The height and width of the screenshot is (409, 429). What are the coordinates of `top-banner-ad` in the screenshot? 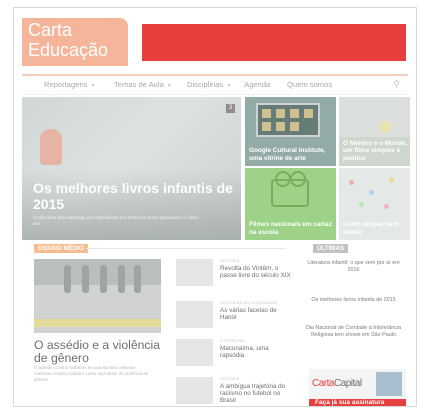 It's located at (274, 42).